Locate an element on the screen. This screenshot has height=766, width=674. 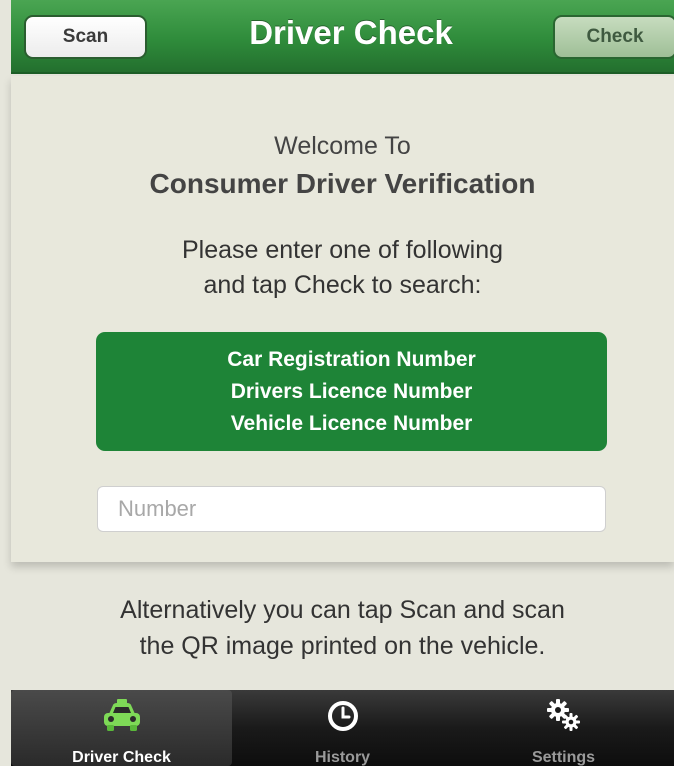
alternative-line: the QR image printed on the vehicle. is located at coordinates (342, 646).